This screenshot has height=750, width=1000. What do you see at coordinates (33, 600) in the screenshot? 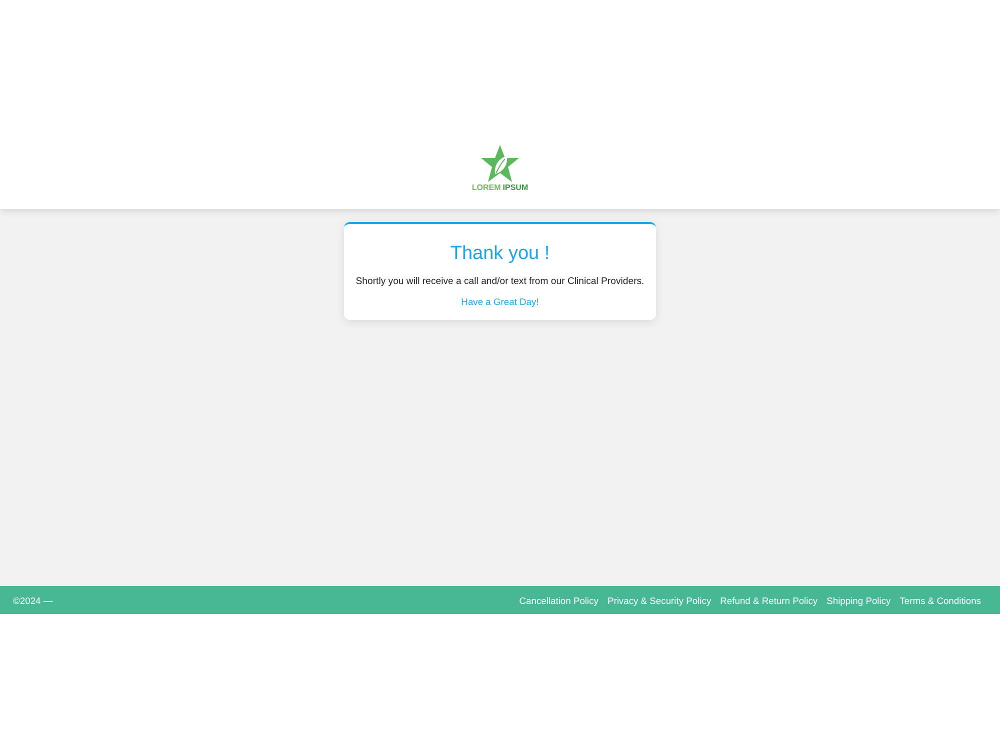
I see `copyright-text: ©2024 —` at bounding box center [33, 600].